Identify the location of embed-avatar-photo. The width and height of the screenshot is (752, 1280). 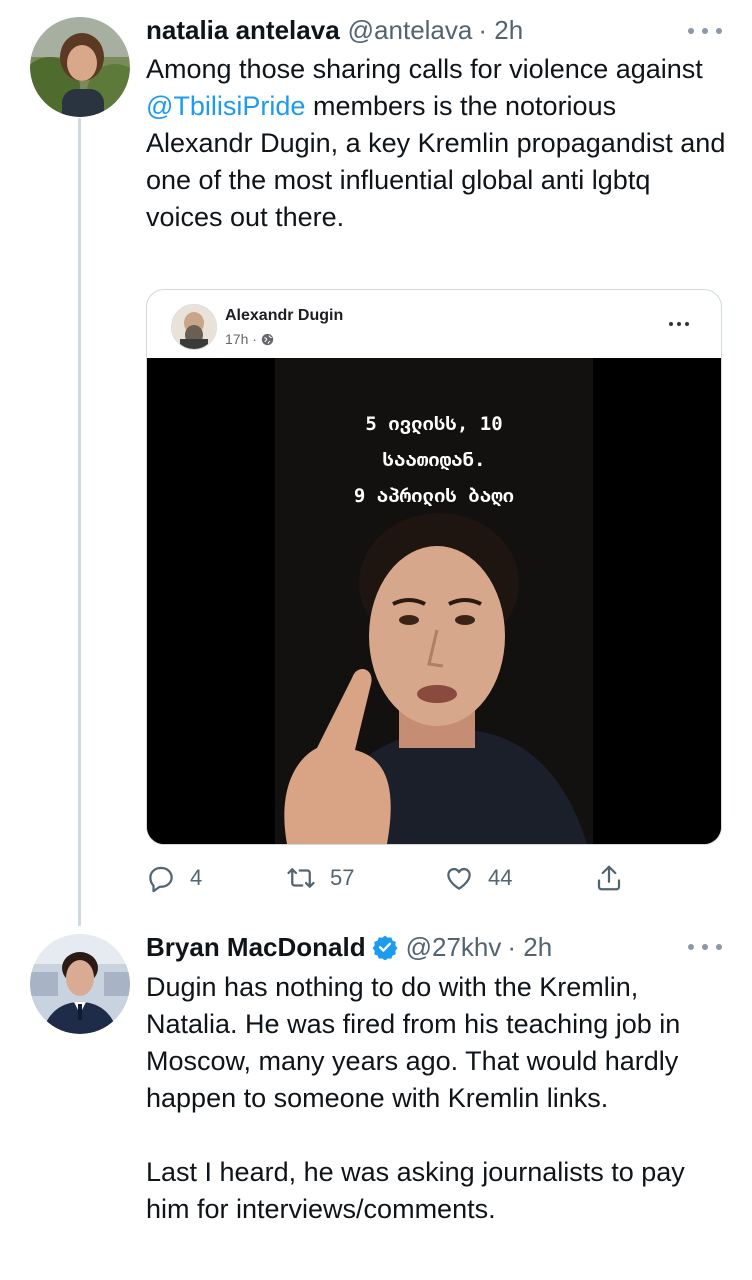
(194, 327).